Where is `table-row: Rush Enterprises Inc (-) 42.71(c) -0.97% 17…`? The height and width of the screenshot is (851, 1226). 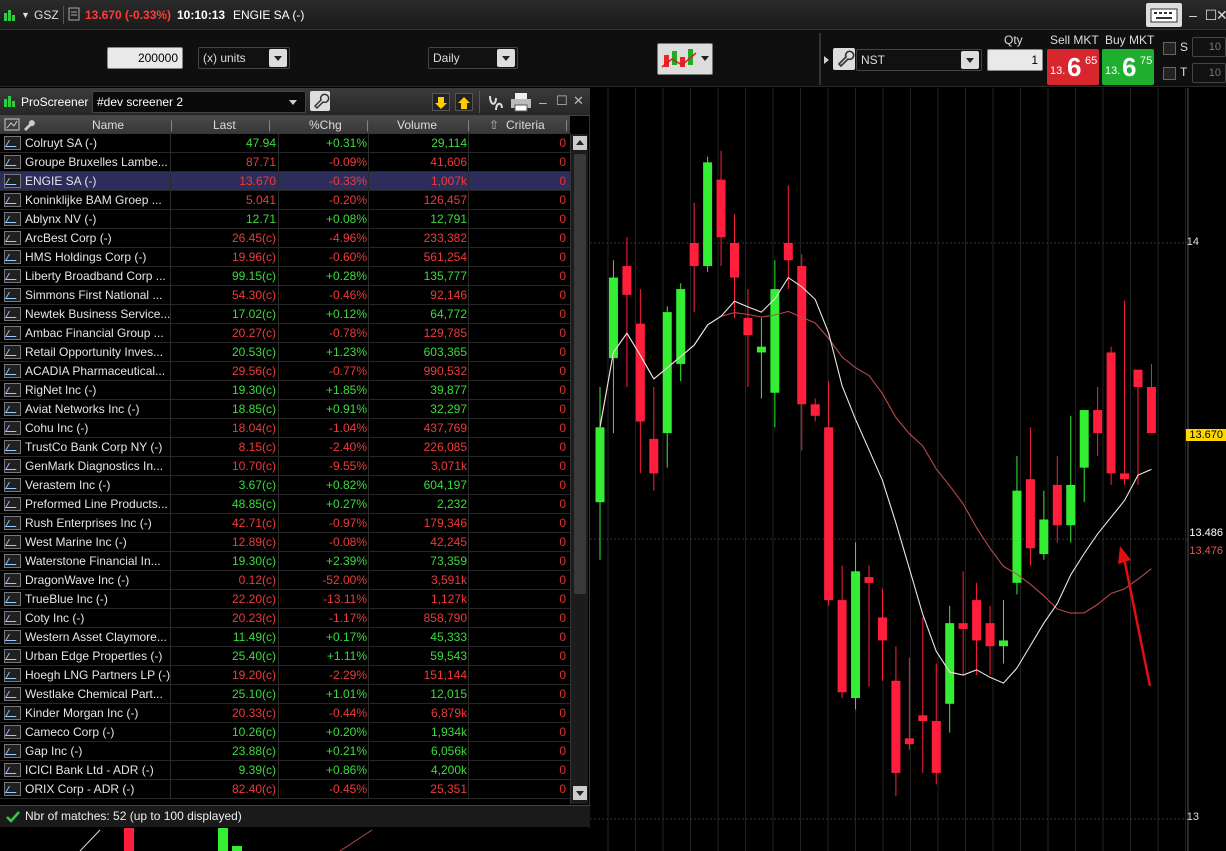 table-row: Rush Enterprises Inc (-) 42.71(c) -0.97% 17… is located at coordinates (285, 523).